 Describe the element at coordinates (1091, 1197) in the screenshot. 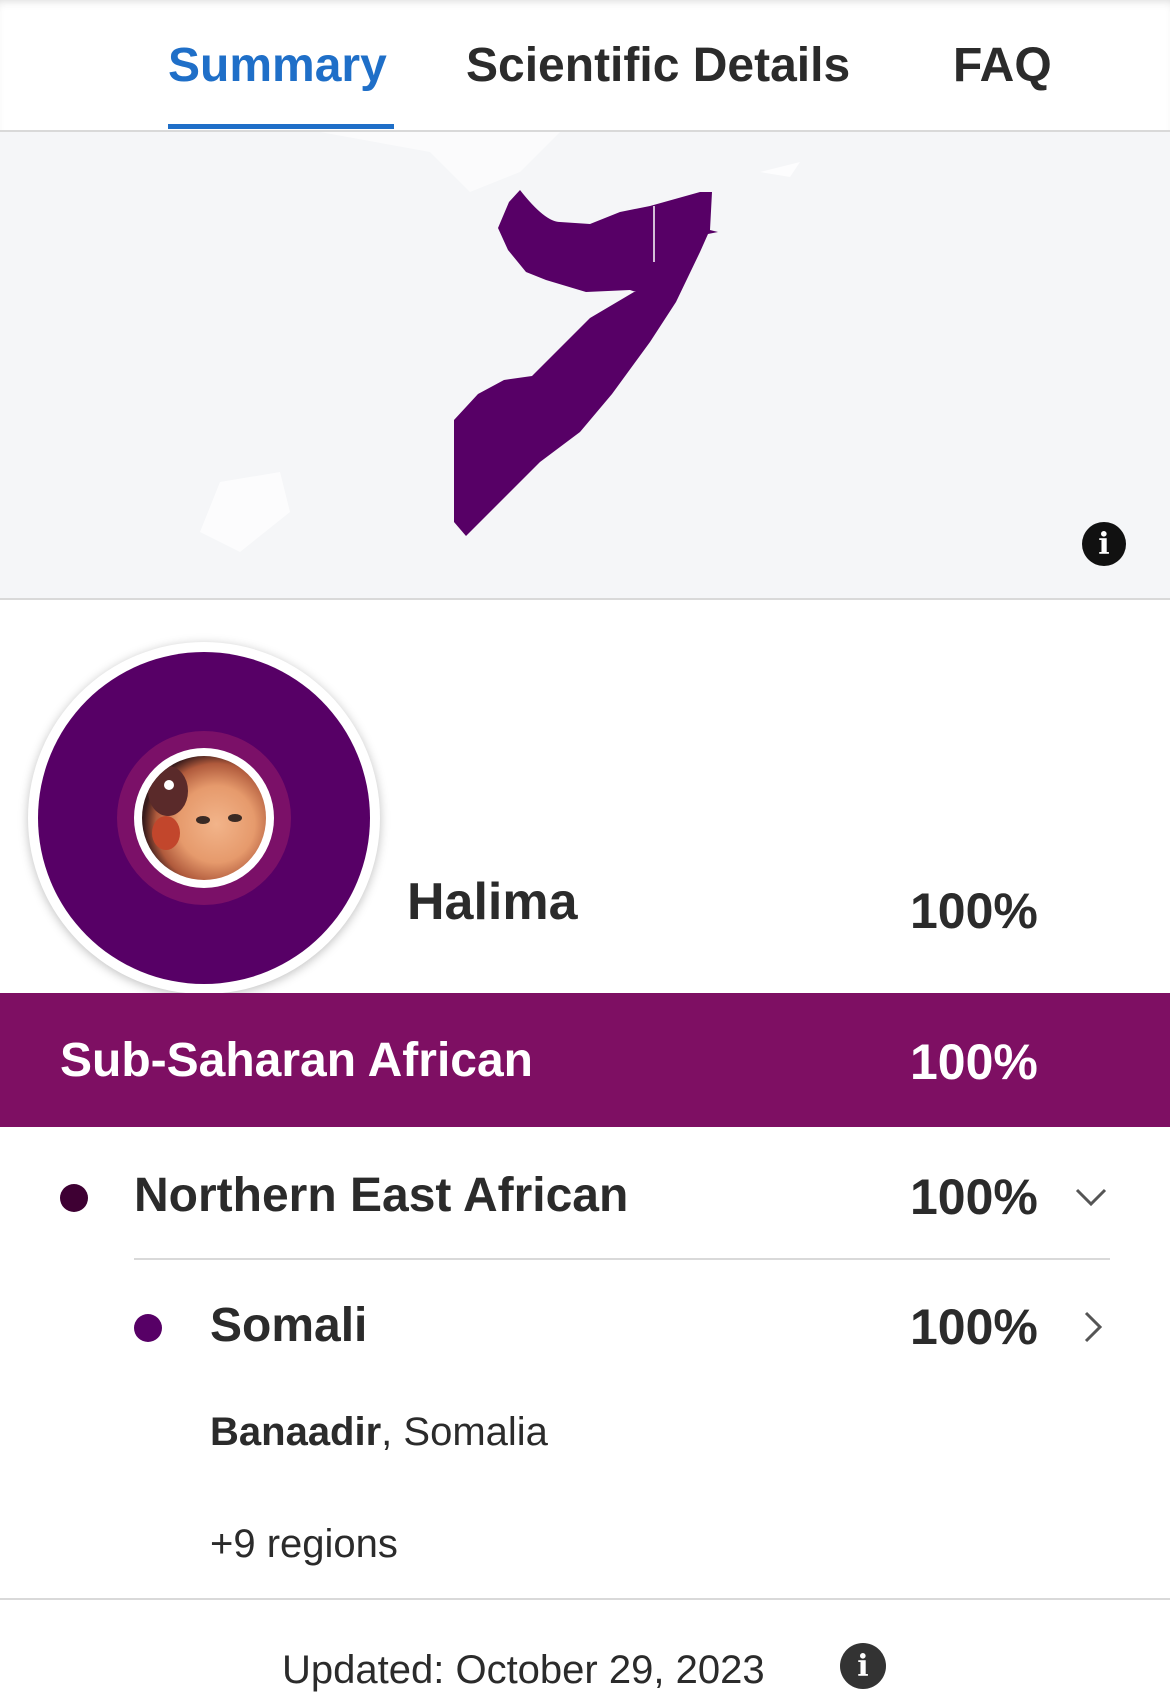

I see `chevron-down-icon` at that location.